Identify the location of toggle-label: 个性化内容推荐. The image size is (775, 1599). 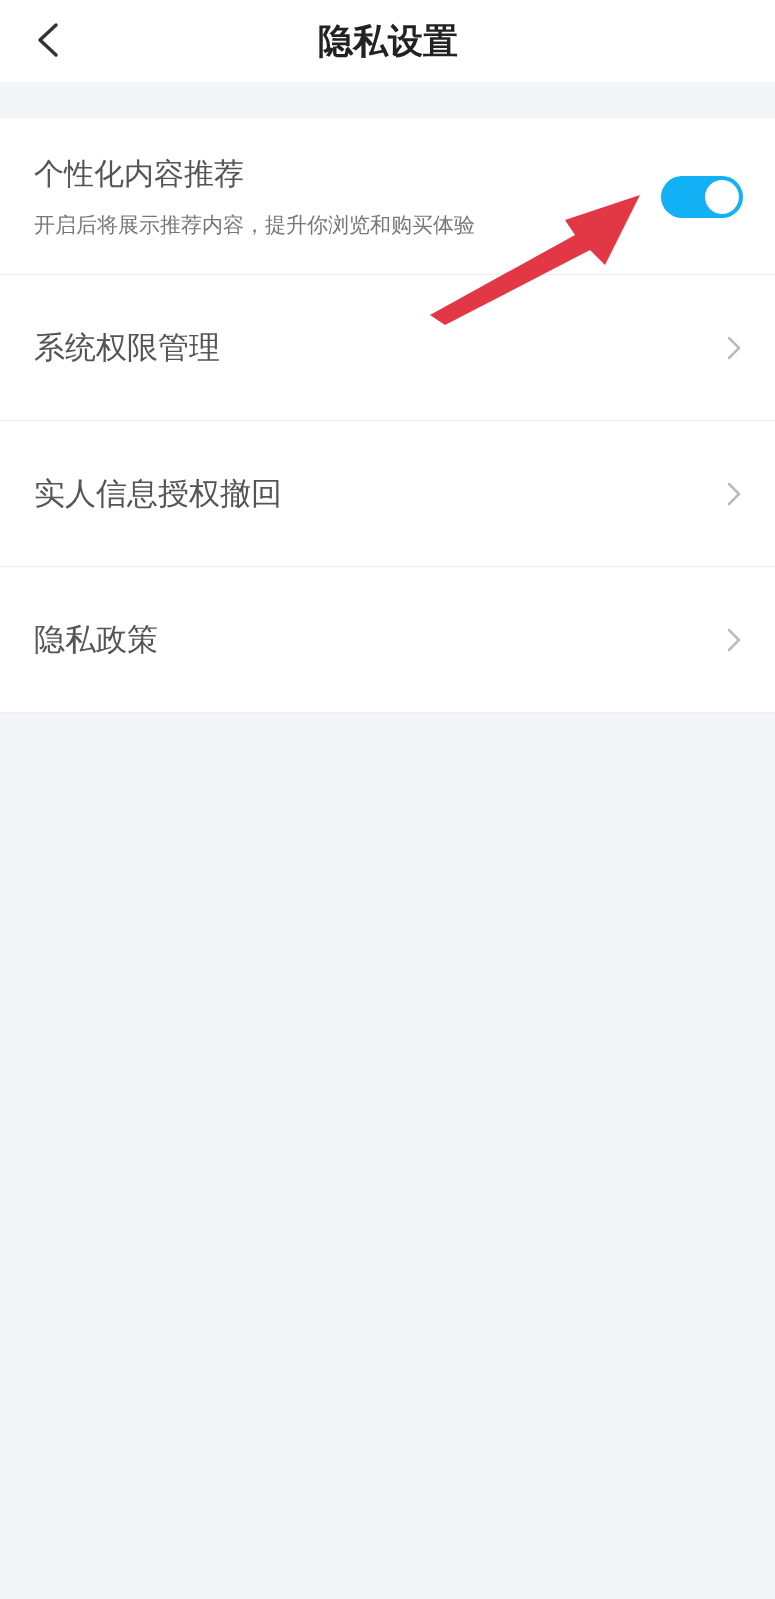
(139, 174).